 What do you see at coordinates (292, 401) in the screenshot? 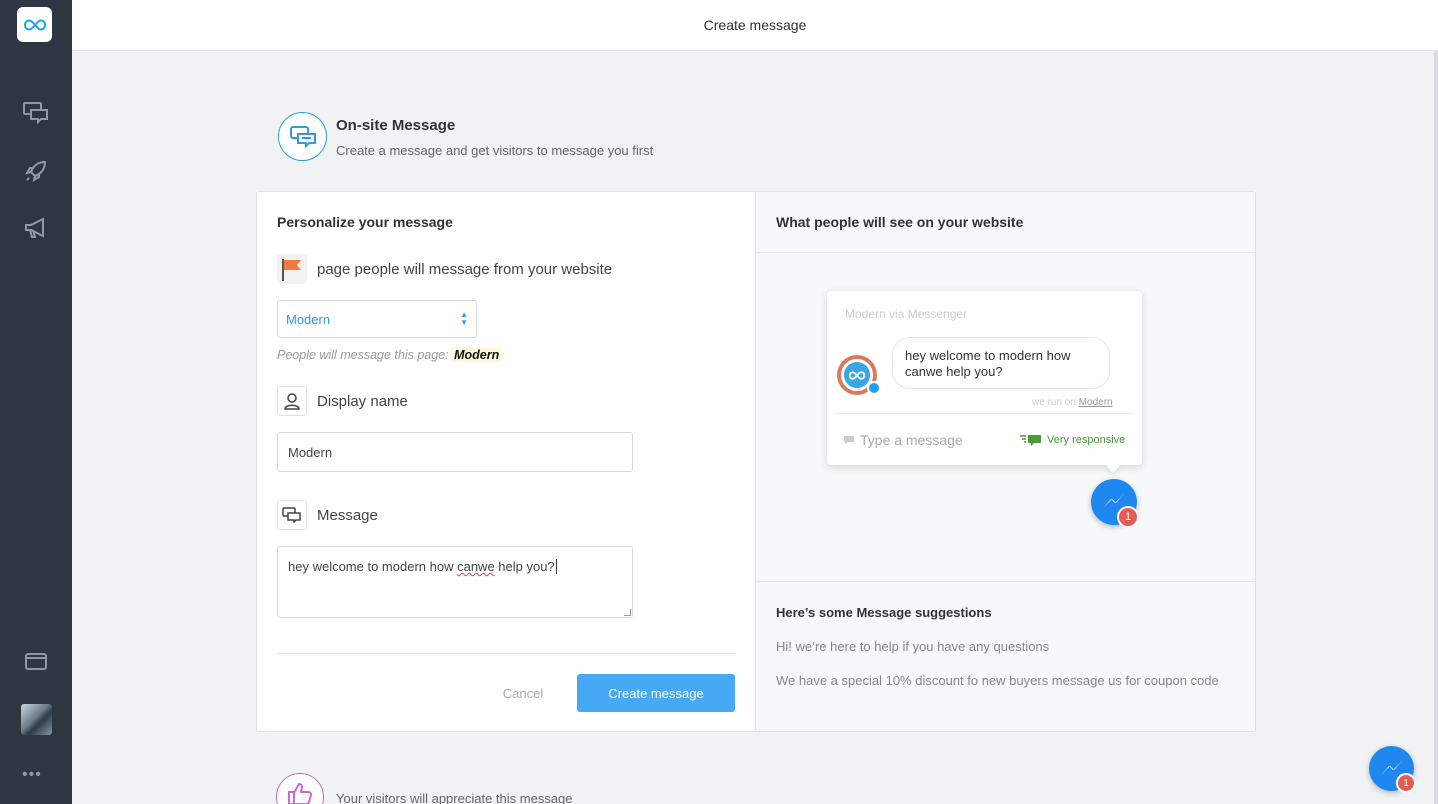
I see `person-icon` at bounding box center [292, 401].